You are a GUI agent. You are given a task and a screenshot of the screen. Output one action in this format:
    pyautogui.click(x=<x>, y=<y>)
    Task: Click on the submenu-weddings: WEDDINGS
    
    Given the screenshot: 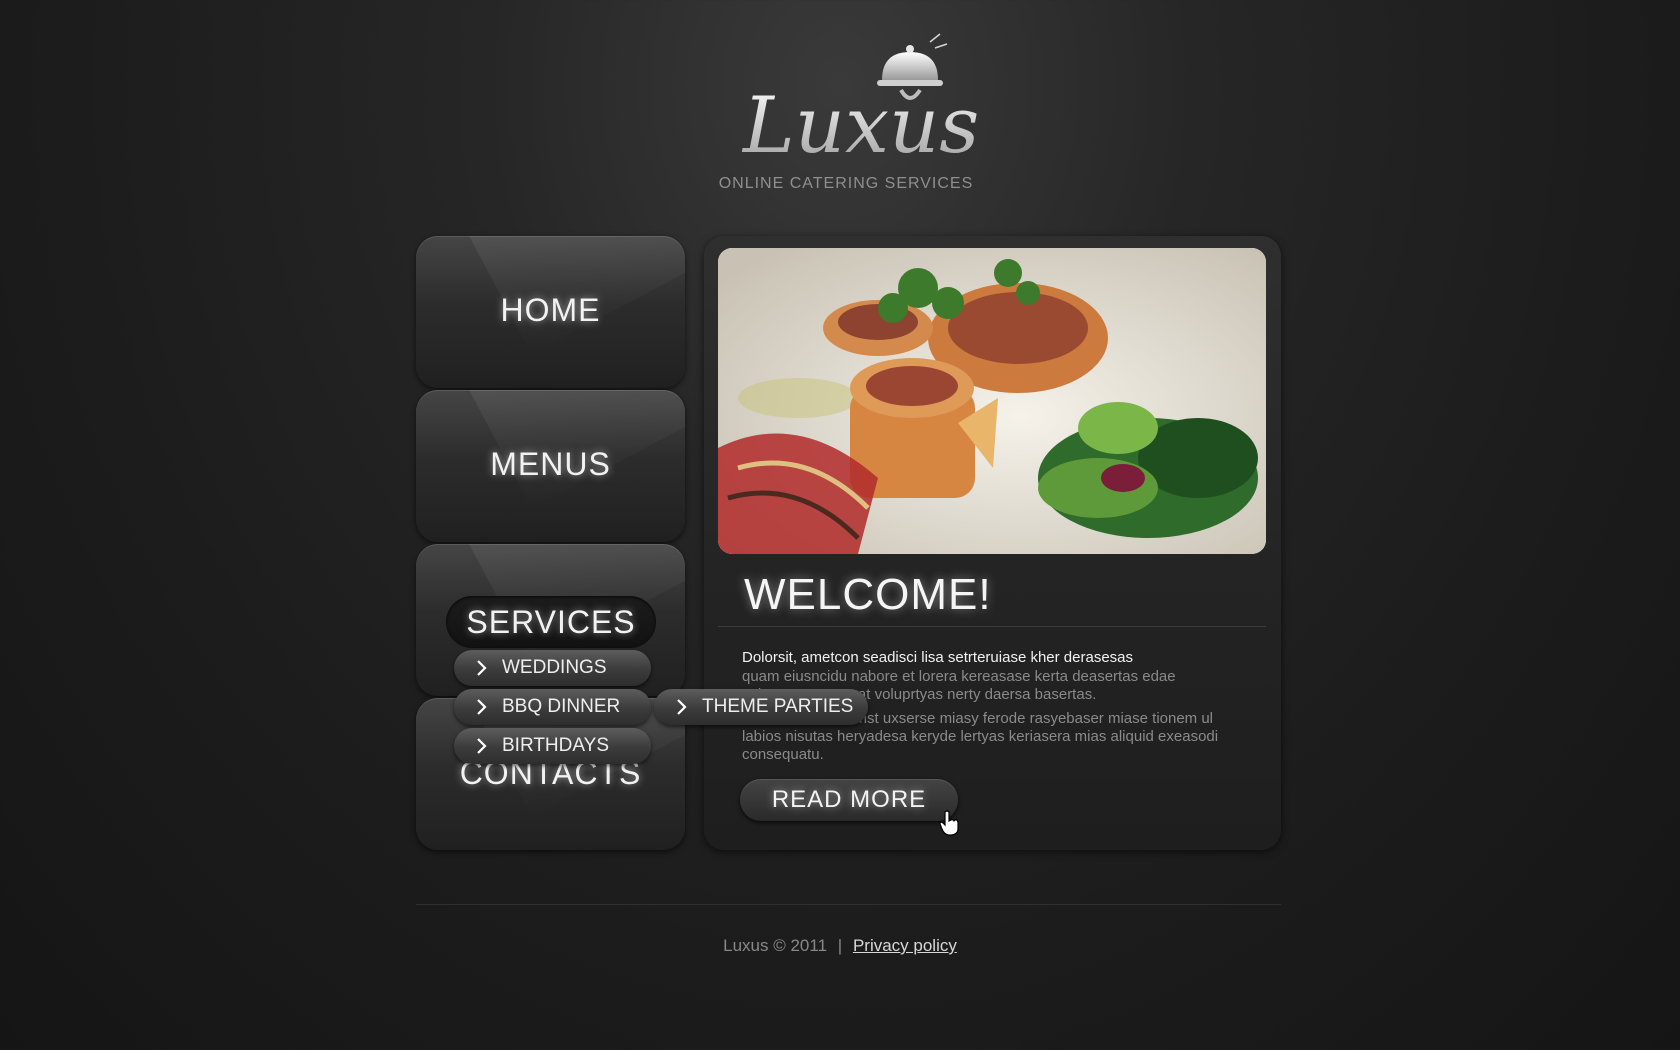 What is the action you would take?
    pyautogui.click(x=552, y=668)
    